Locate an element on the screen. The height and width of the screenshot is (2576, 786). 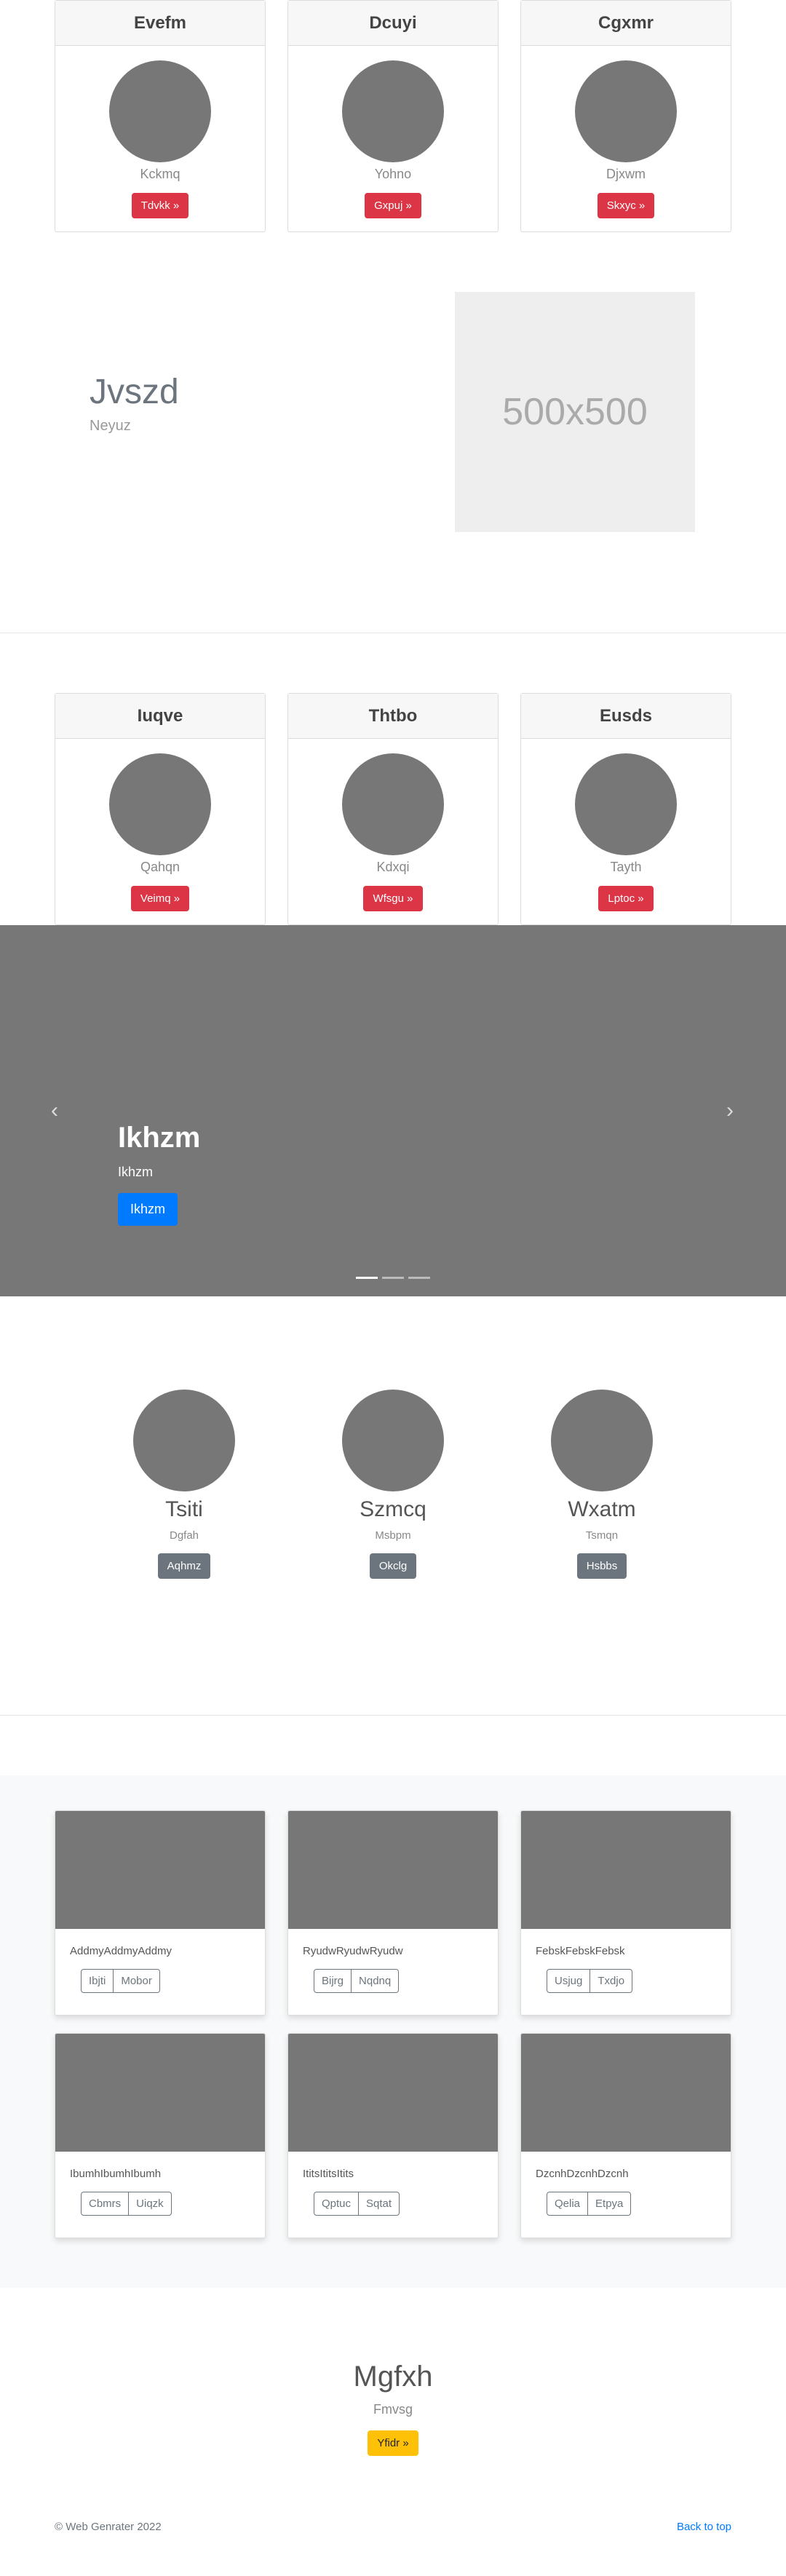
member-name: Szmcq is located at coordinates (393, 1509).